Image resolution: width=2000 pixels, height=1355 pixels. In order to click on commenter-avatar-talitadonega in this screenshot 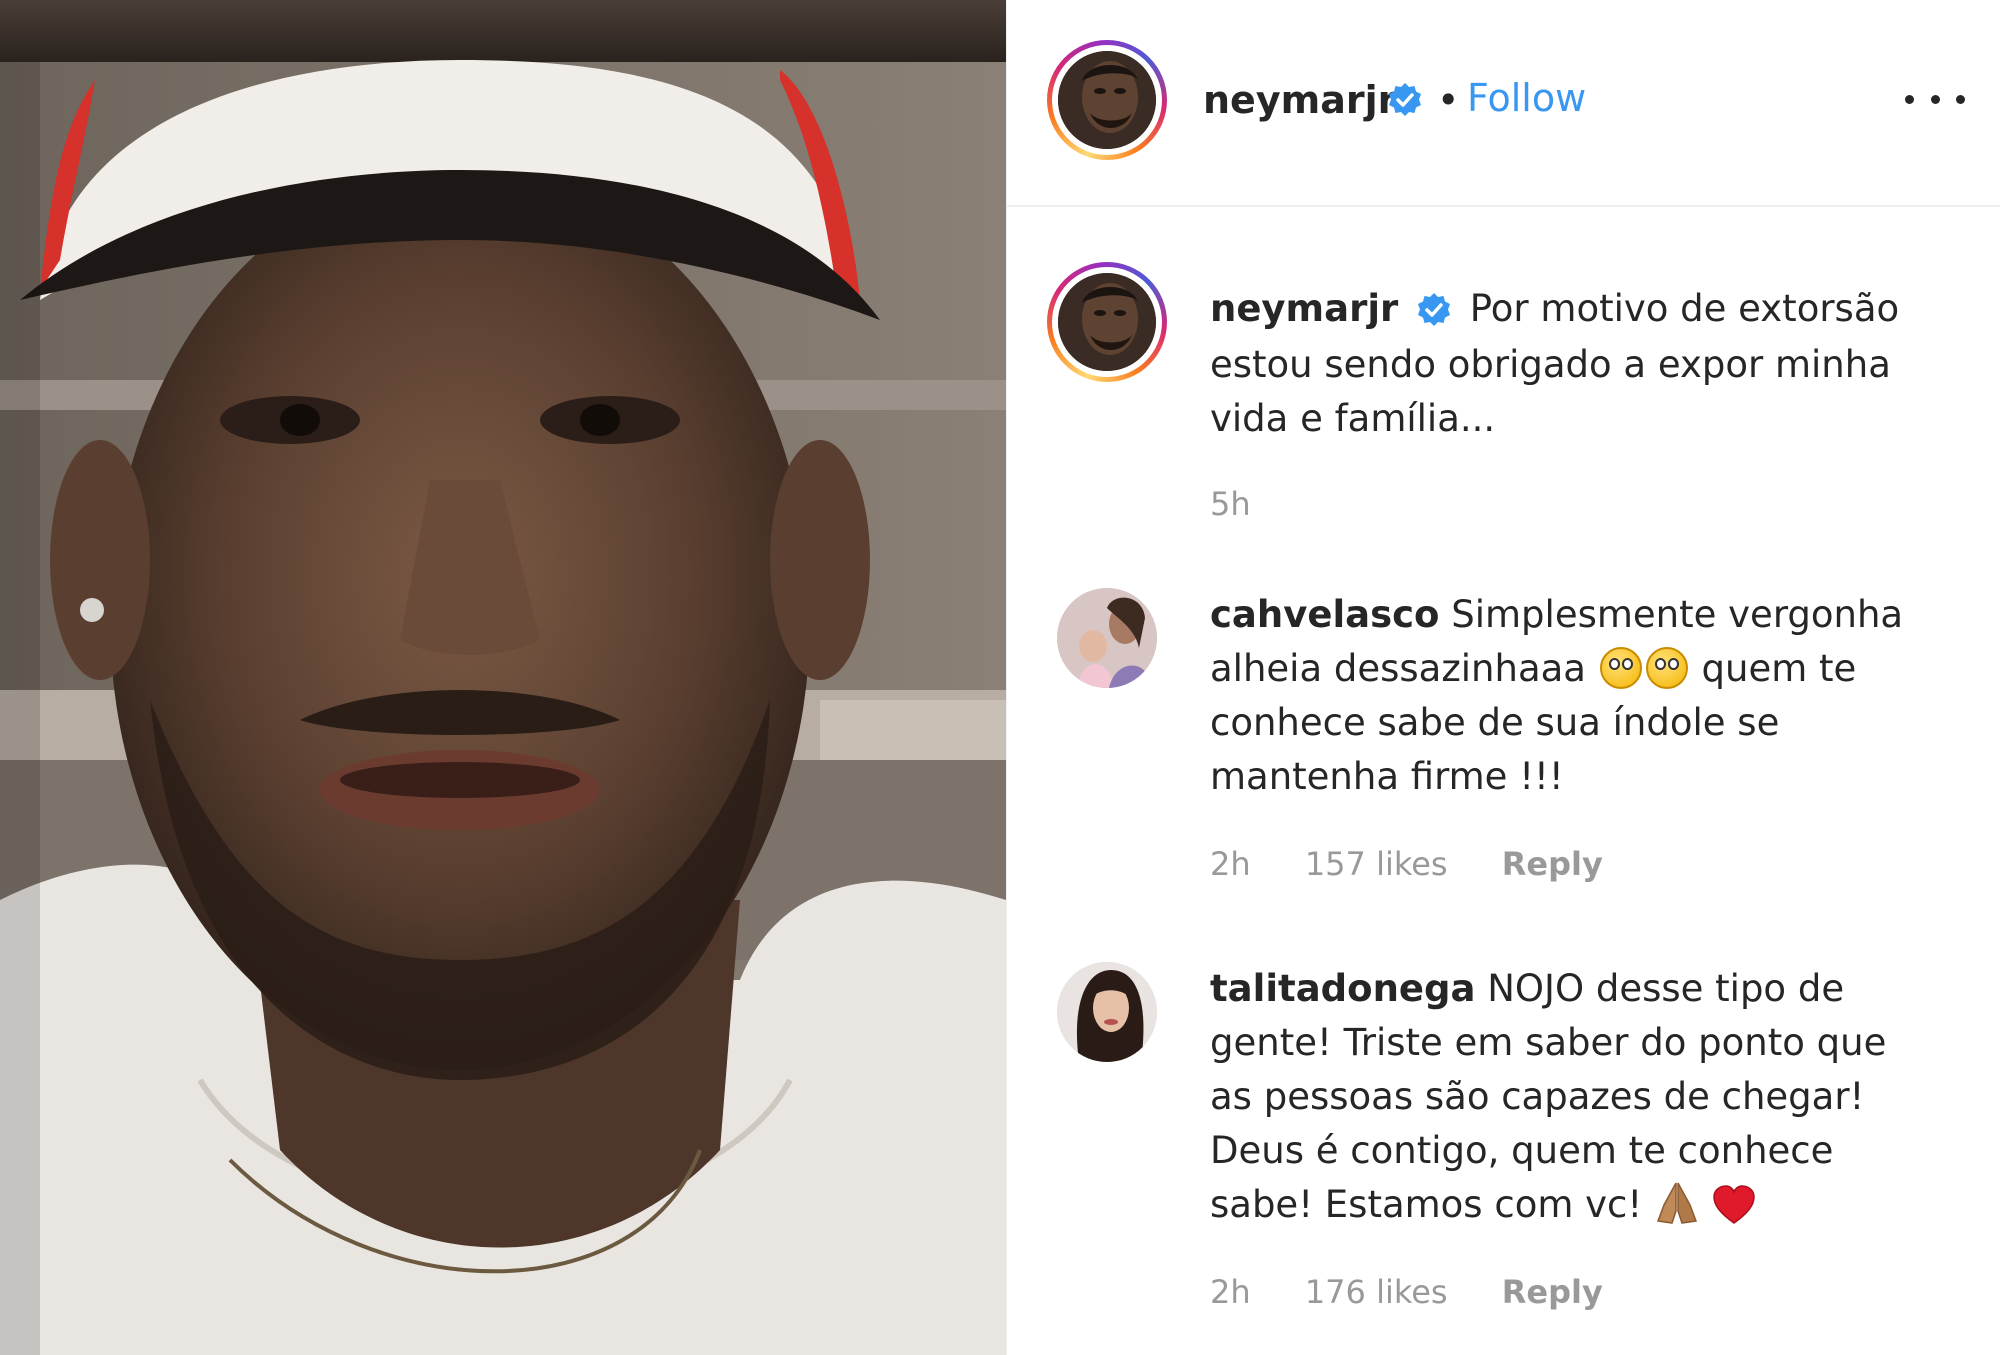, I will do `click(1107, 1012)`.